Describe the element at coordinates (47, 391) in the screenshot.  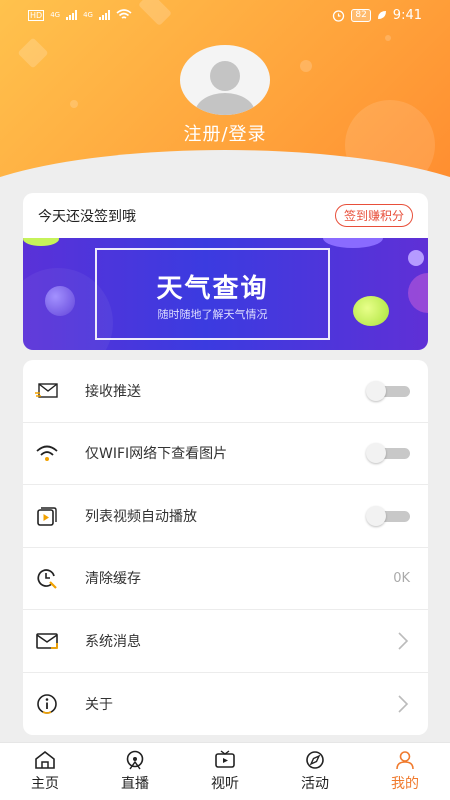
I see `envelope-icon` at that location.